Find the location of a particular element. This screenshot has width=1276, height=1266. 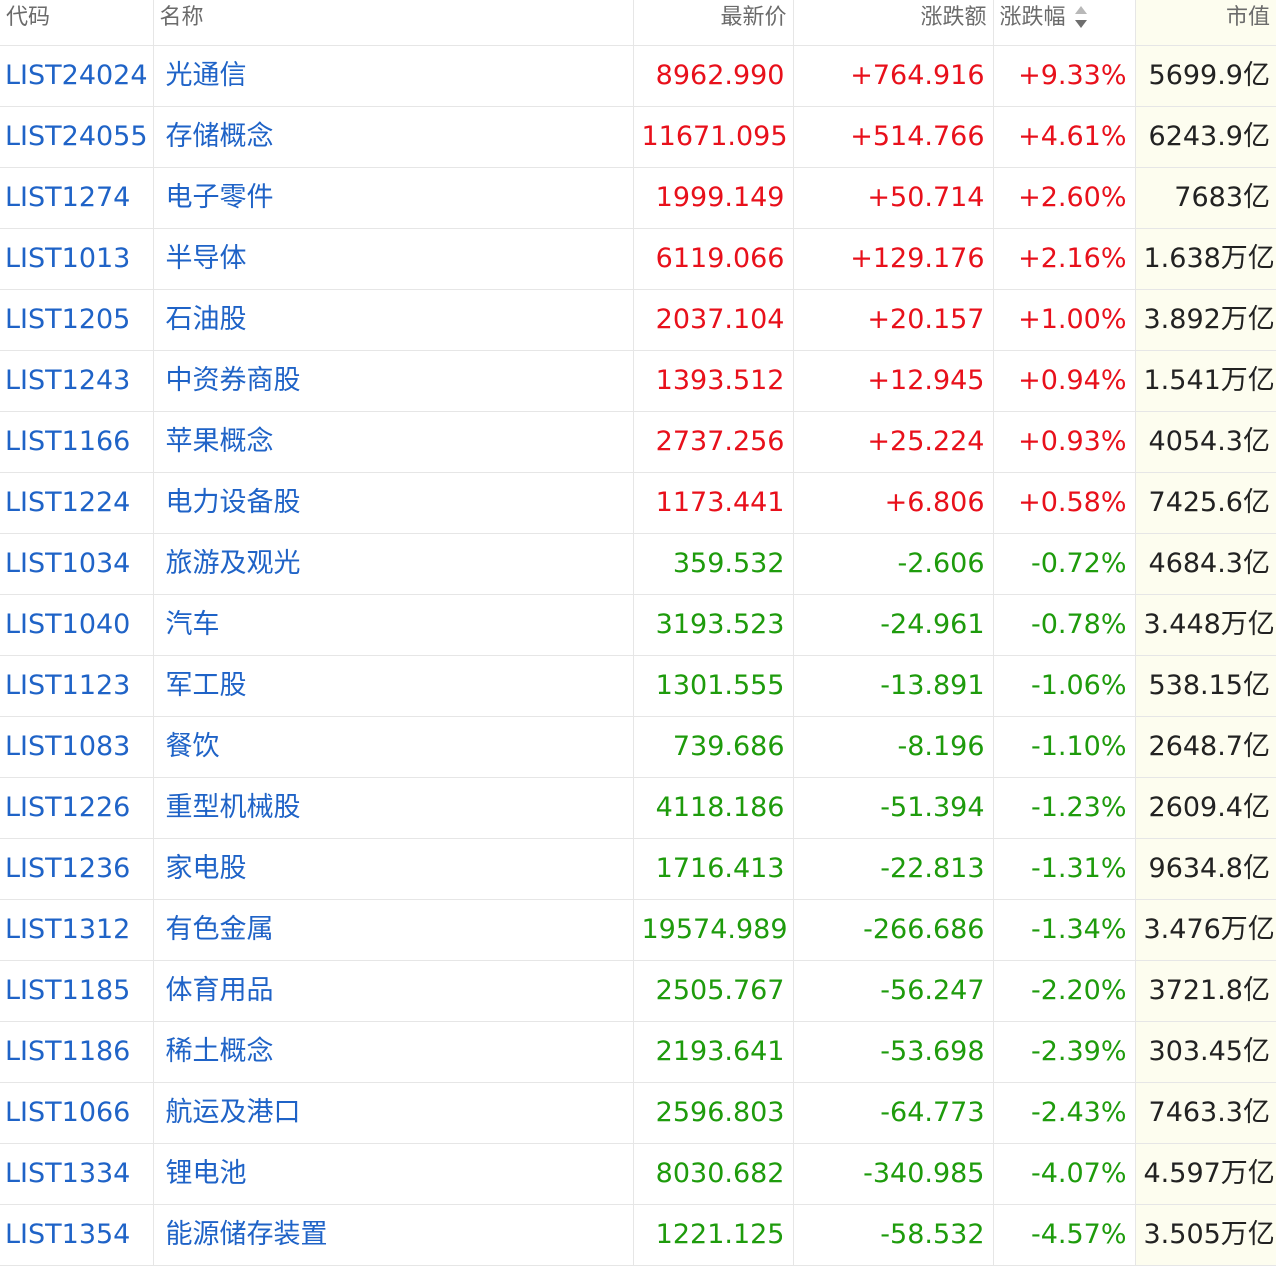

row-name-link: 电子零件 is located at coordinates (393, 198).